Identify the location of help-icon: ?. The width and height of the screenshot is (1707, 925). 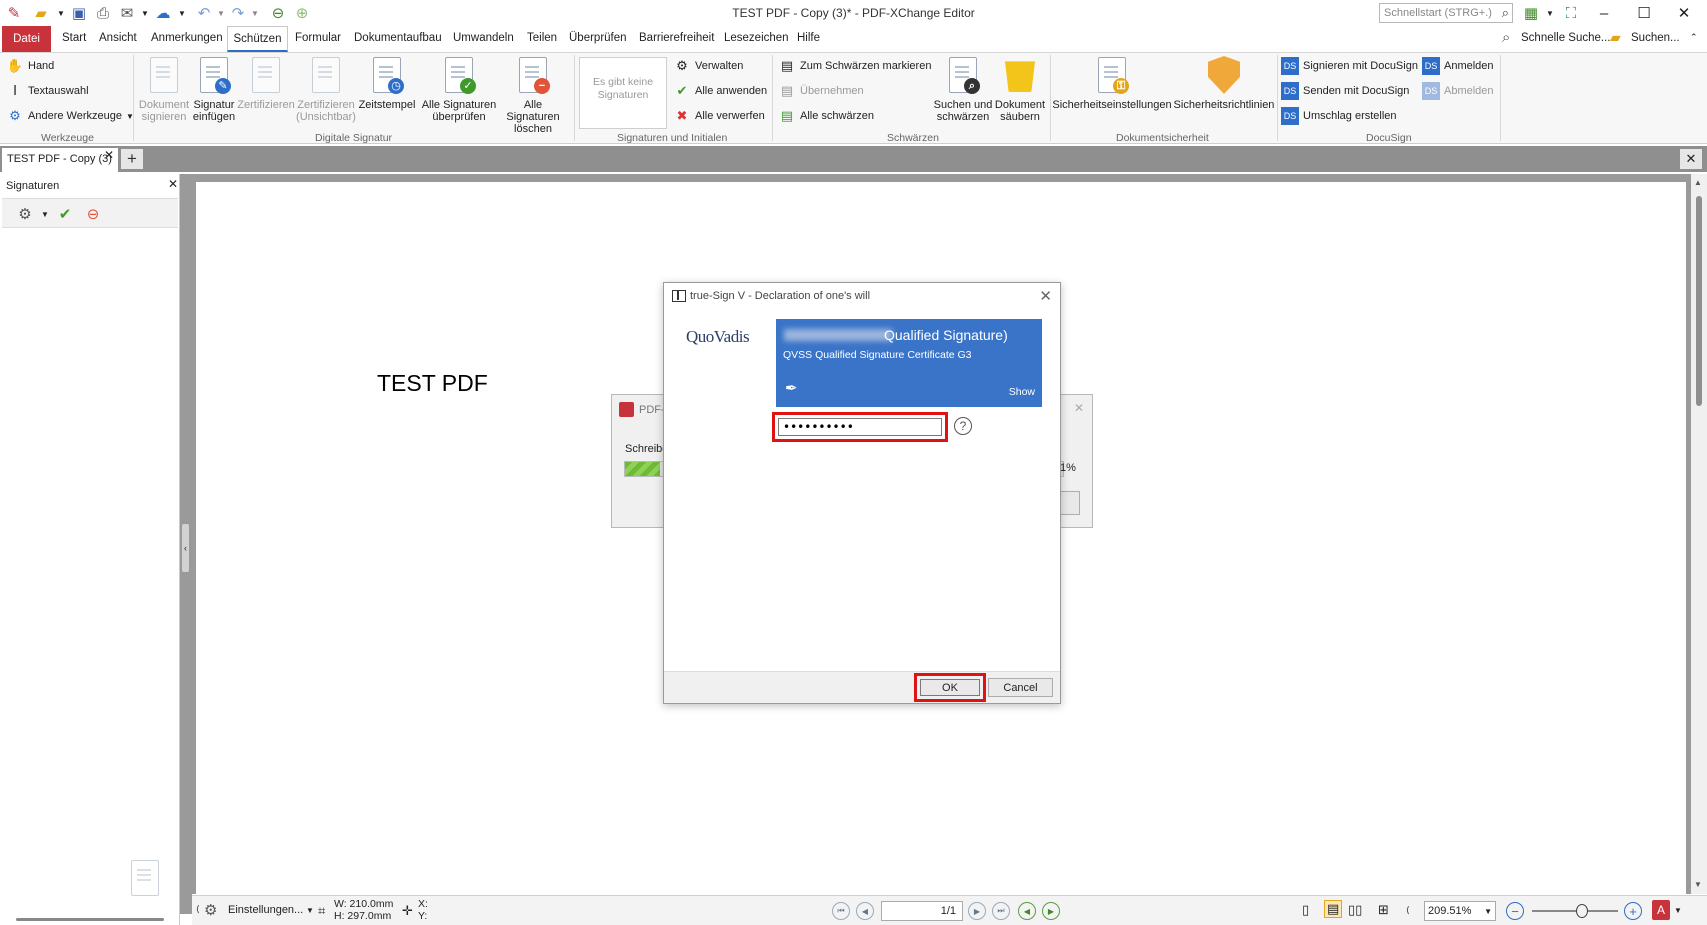
(963, 426).